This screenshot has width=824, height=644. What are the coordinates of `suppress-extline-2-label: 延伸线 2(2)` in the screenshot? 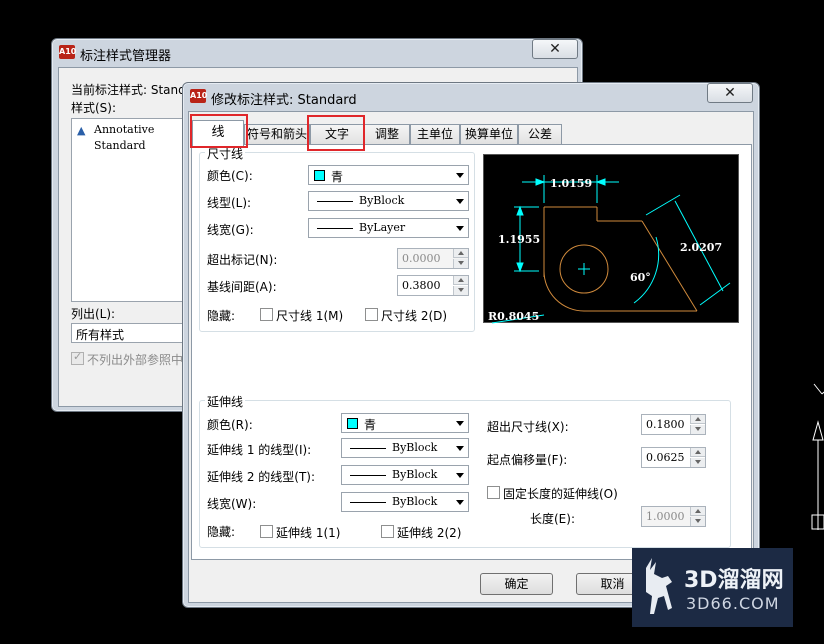 It's located at (429, 533).